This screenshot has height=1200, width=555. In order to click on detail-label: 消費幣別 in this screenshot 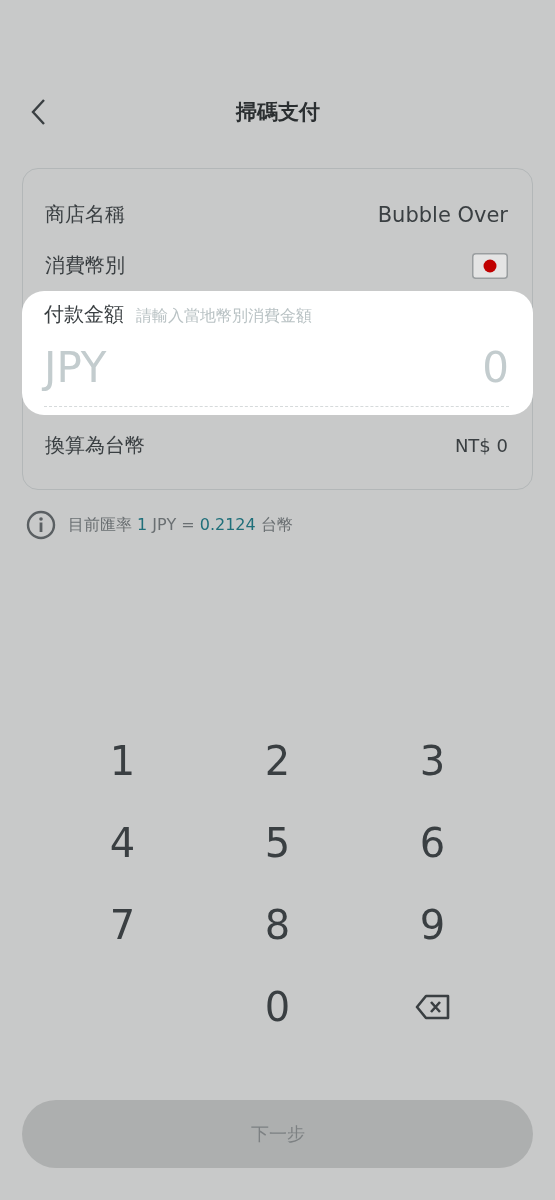, I will do `click(85, 265)`.